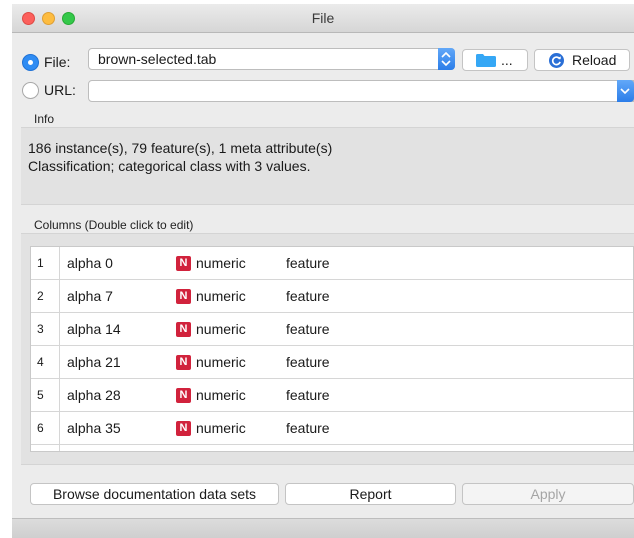 Image resolution: width=634 pixels, height=538 pixels. I want to click on chevron-down-icon, so click(625, 91).